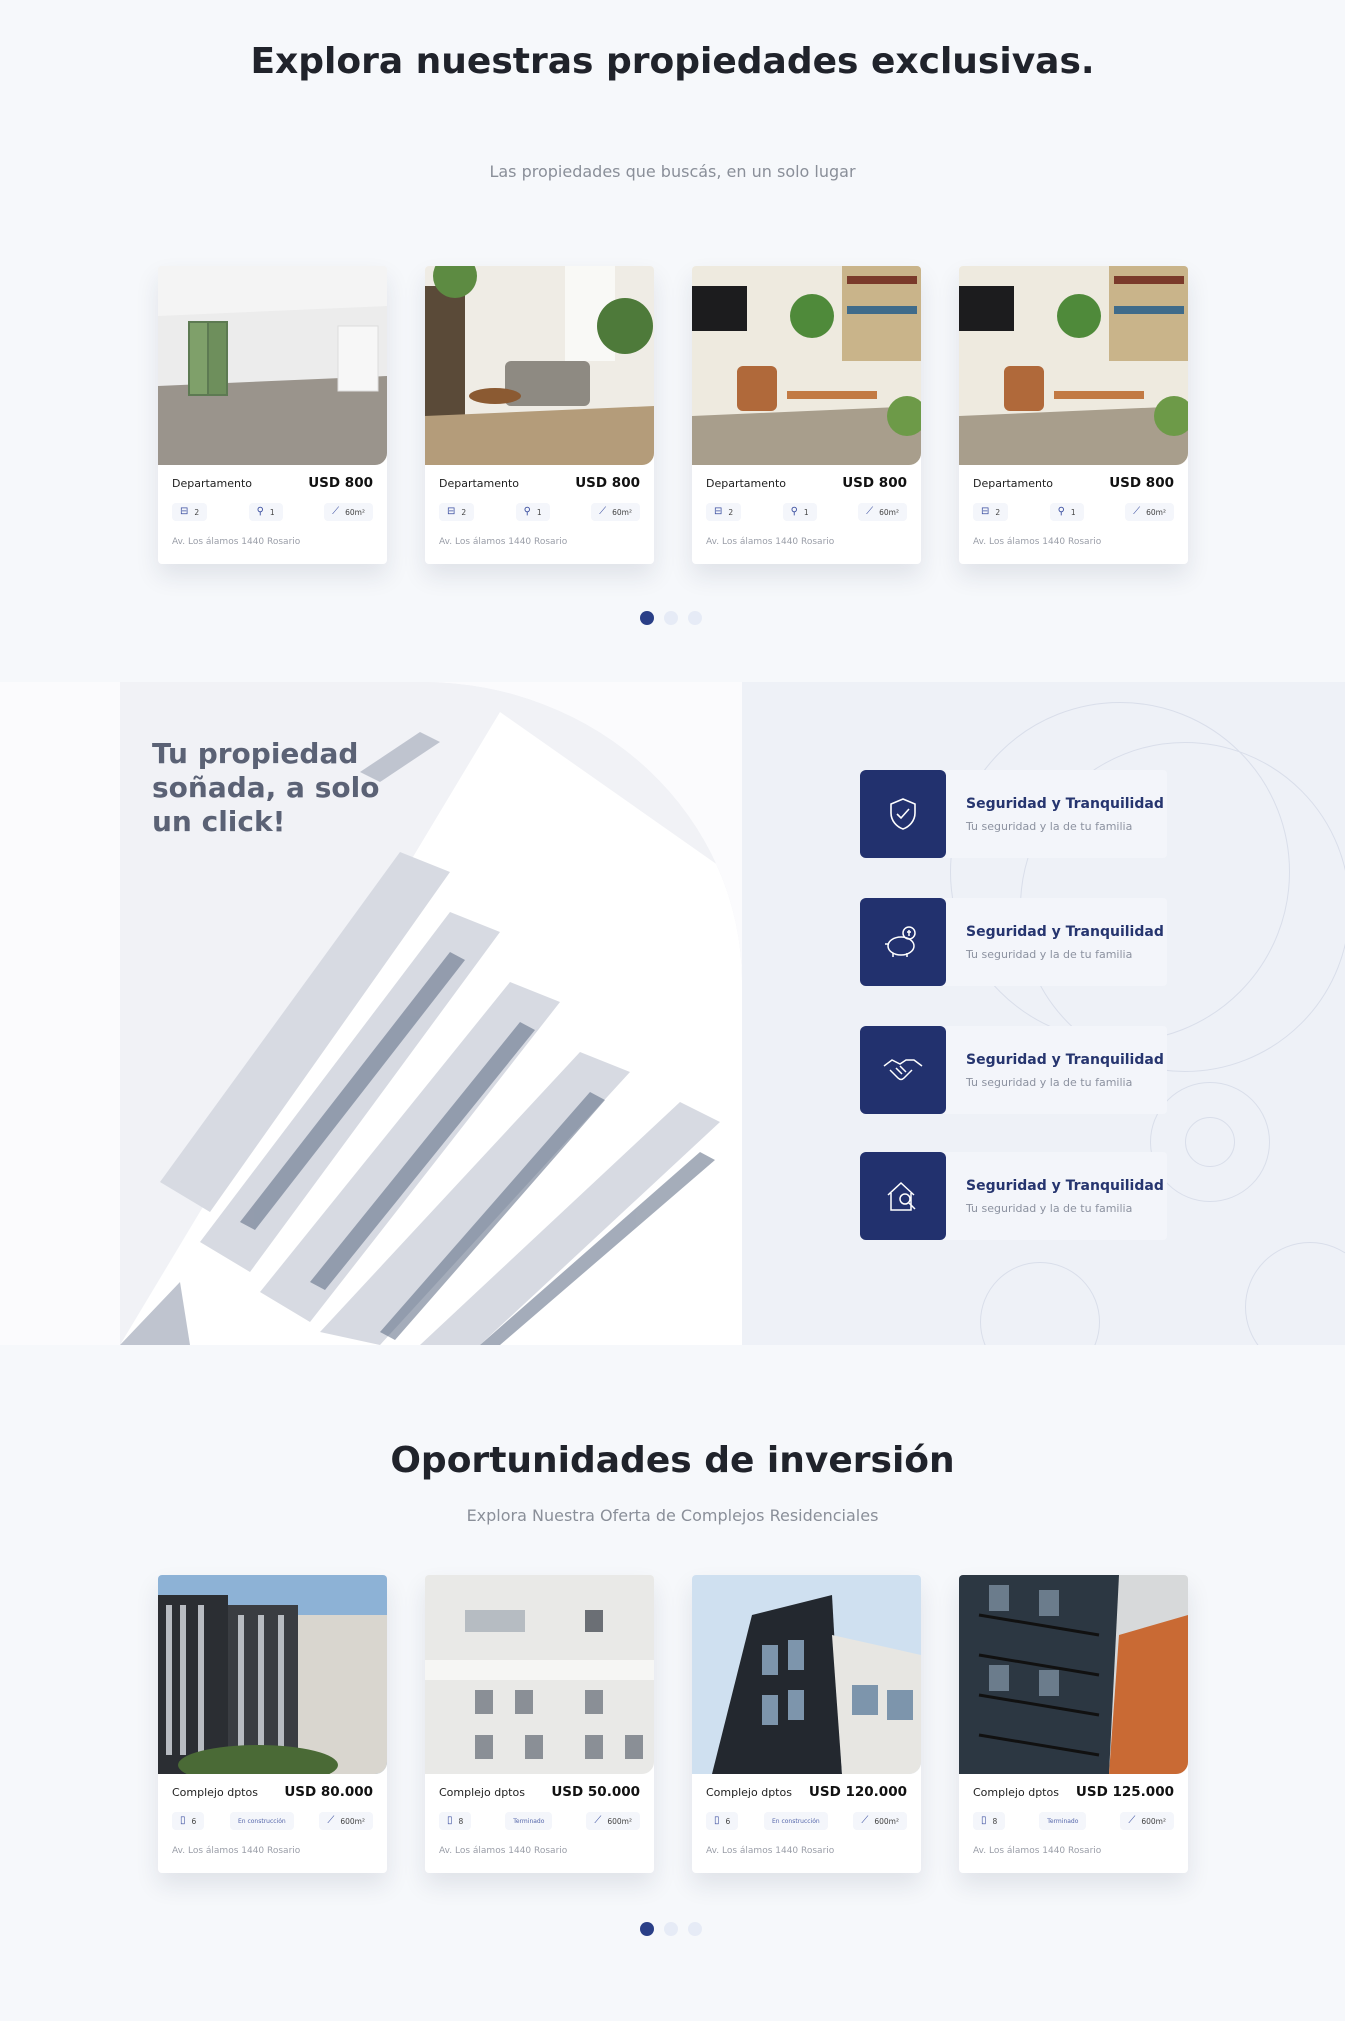  I want to click on house-search-icon, so click(903, 1196).